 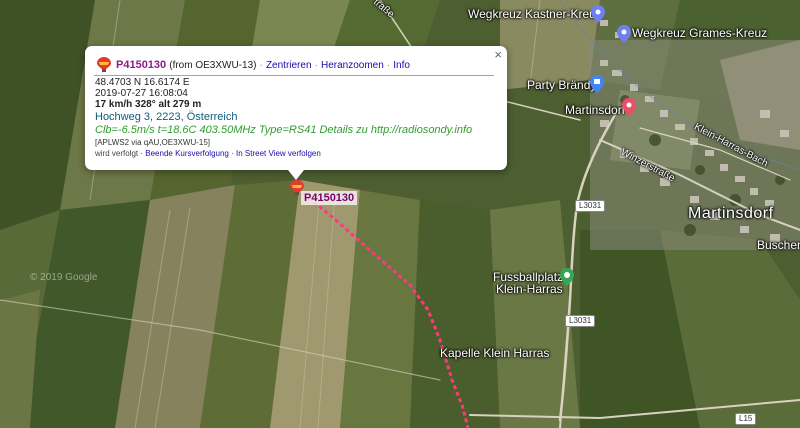 What do you see at coordinates (152, 142) in the screenshot?
I see `packet-path: [APLWS2 via qAU,OE3XWU-15]` at bounding box center [152, 142].